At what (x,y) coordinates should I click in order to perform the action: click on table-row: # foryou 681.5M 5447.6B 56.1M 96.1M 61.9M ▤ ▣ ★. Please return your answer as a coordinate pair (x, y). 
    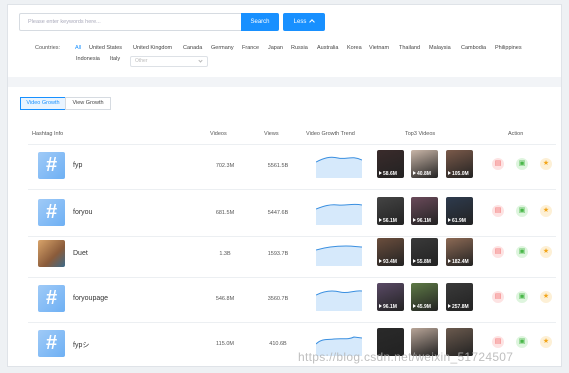
    Looking at the image, I should click on (292, 214).